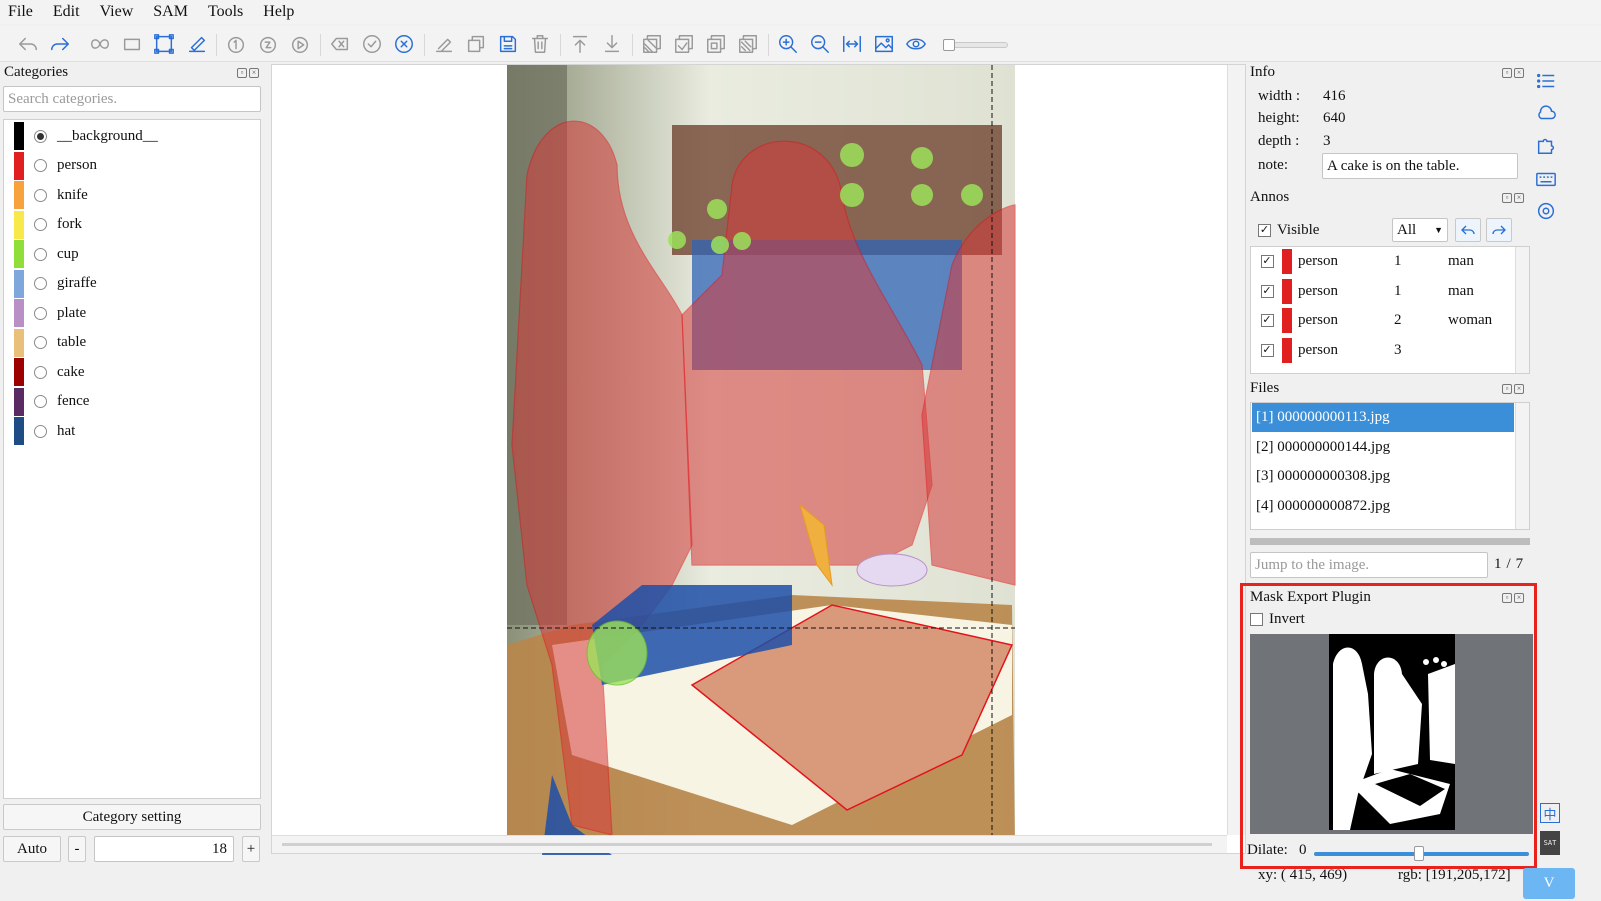  What do you see at coordinates (132, 44) in the screenshot?
I see `rectangle-tool-icon` at bounding box center [132, 44].